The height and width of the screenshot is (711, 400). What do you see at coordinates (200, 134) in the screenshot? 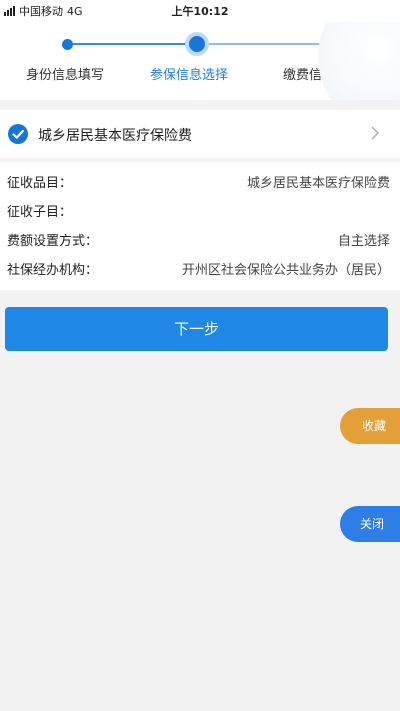
I see `insurance-type-selector: 城乡居民基本医疗保险费` at bounding box center [200, 134].